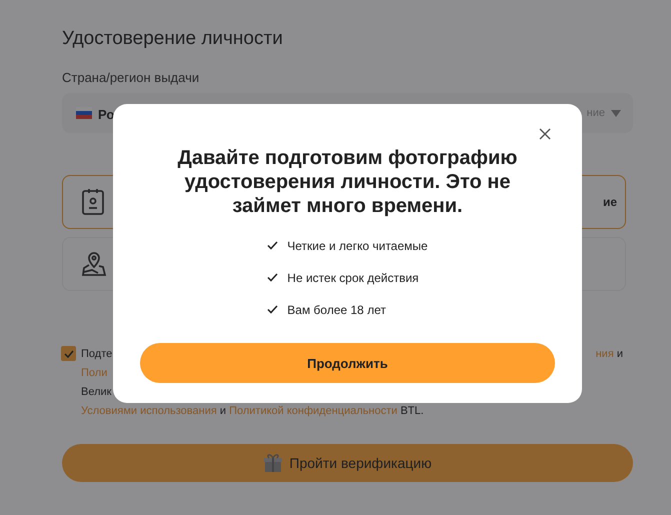 The width and height of the screenshot is (671, 515). What do you see at coordinates (96, 354) in the screenshot?
I see `consent-text: Подте` at bounding box center [96, 354].